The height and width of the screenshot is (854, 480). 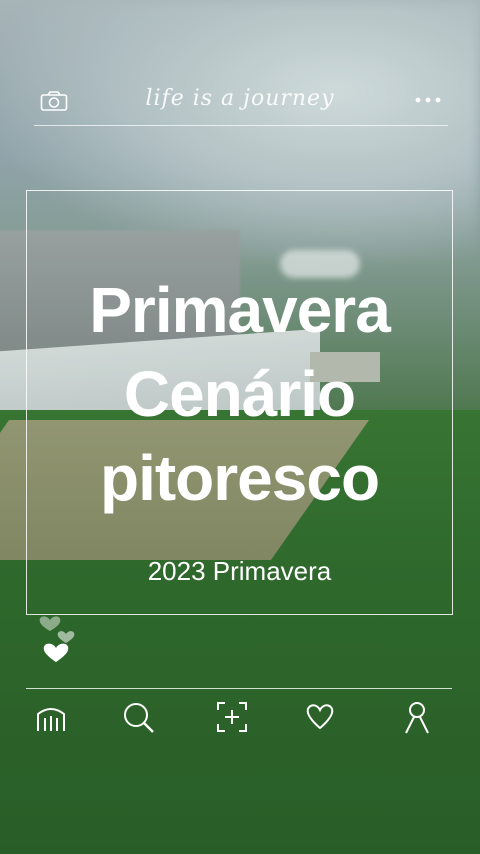 I want to click on title-line-1: Primavera, so click(x=240, y=310).